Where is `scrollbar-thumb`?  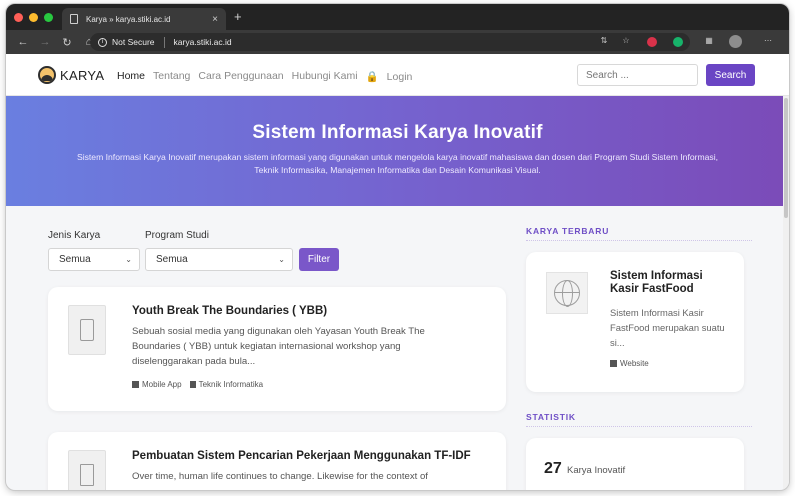 scrollbar-thumb is located at coordinates (786, 158).